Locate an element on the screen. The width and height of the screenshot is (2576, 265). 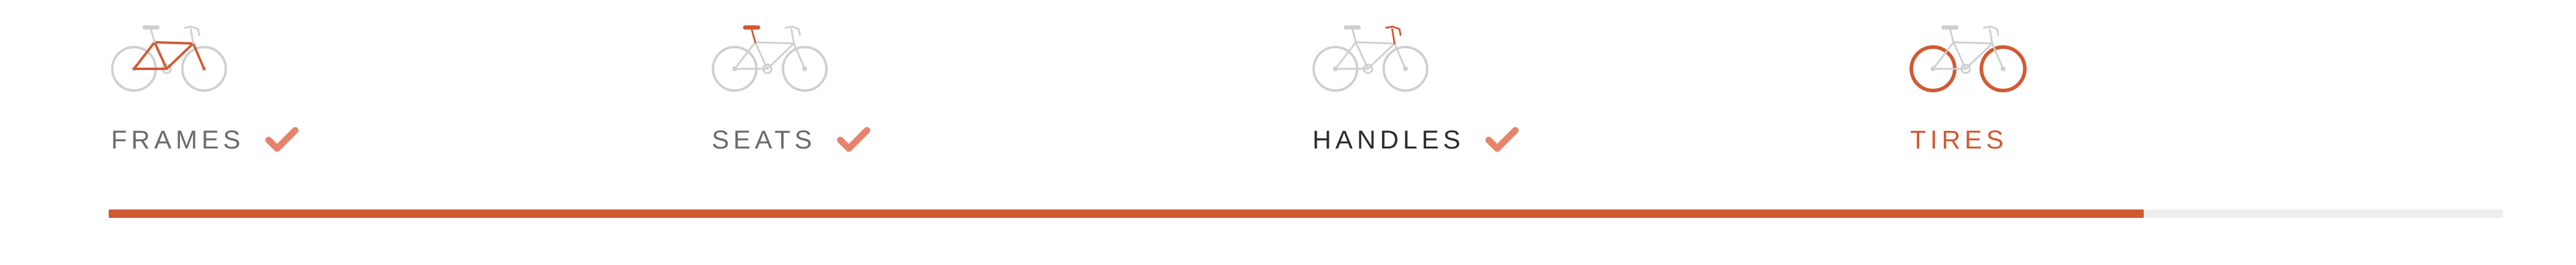
step-label-row: TIRES is located at coordinates (1959, 140).